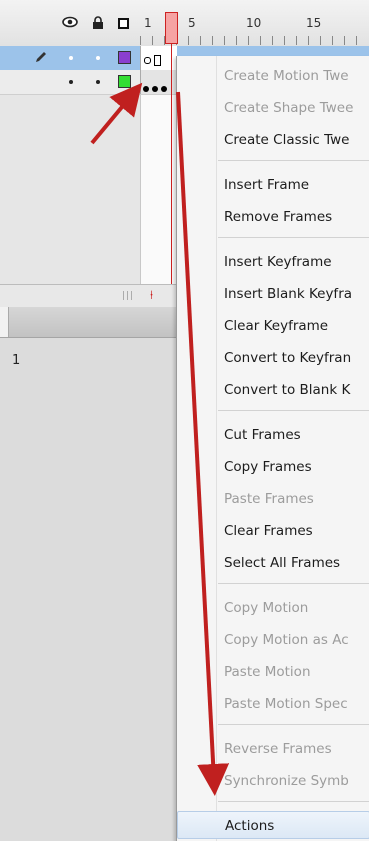 This screenshot has width=369, height=841. I want to click on panel-header-bar, so click(88, 322).